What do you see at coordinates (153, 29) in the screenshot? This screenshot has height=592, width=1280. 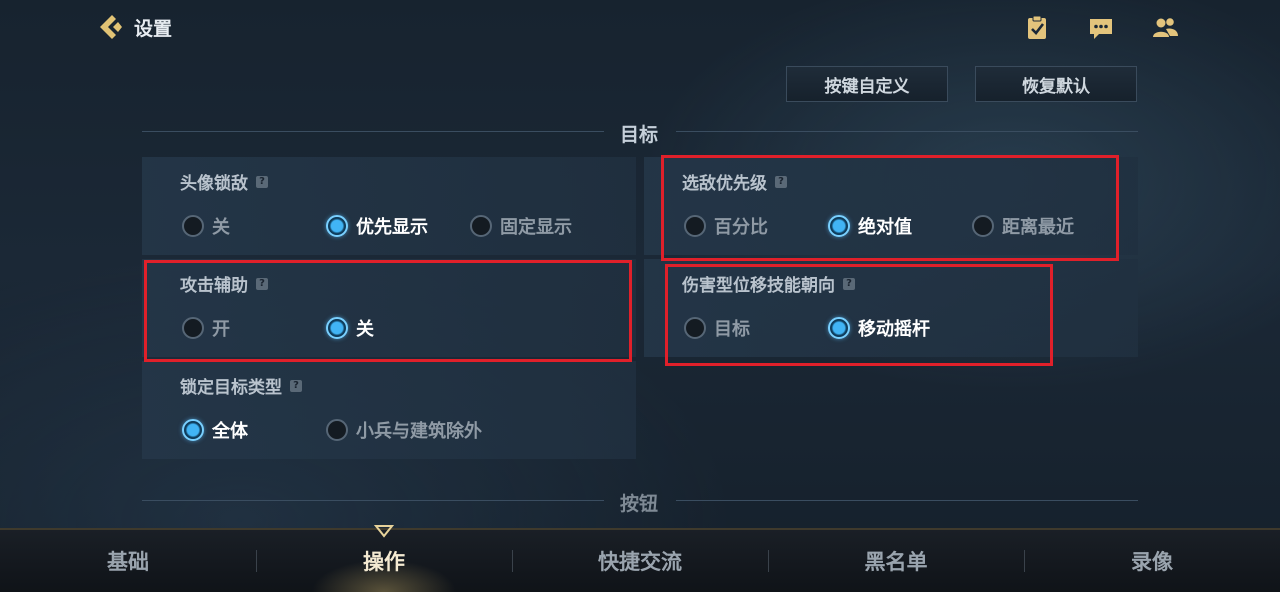 I see `page-title: 设置` at bounding box center [153, 29].